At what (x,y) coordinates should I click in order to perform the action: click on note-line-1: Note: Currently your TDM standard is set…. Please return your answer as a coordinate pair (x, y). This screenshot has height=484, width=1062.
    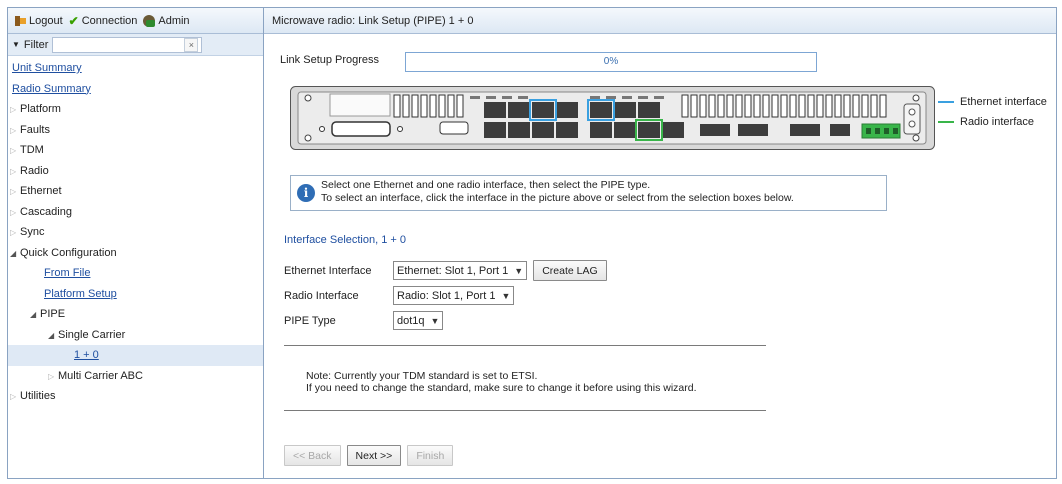
    Looking at the image, I should click on (422, 376).